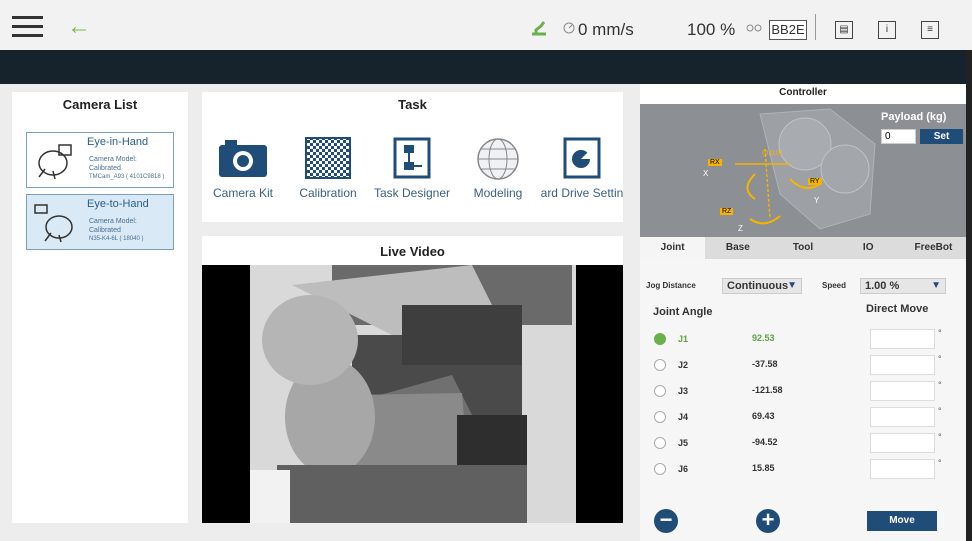  I want to click on task-camera-kit: Camera Kit, so click(243, 168).